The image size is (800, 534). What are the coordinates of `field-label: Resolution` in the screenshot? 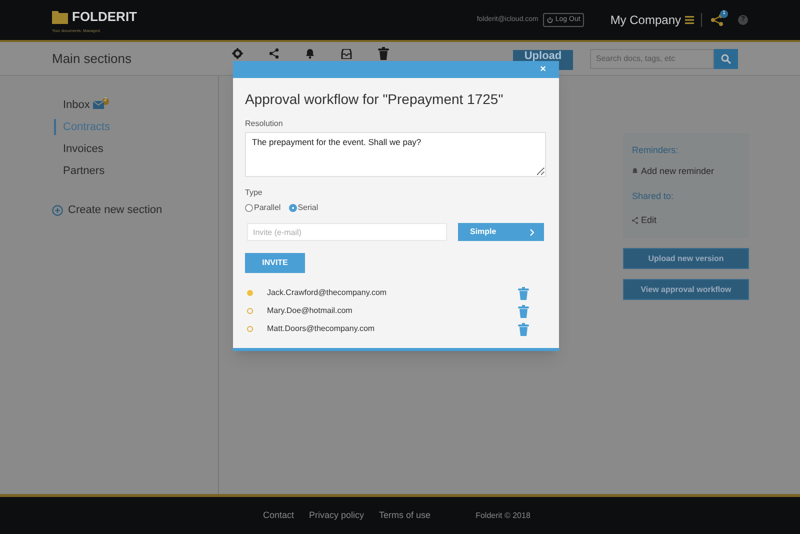 It's located at (264, 124).